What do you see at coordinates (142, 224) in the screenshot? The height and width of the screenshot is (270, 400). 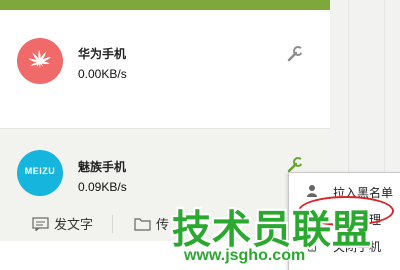 I see `folder-icon` at bounding box center [142, 224].